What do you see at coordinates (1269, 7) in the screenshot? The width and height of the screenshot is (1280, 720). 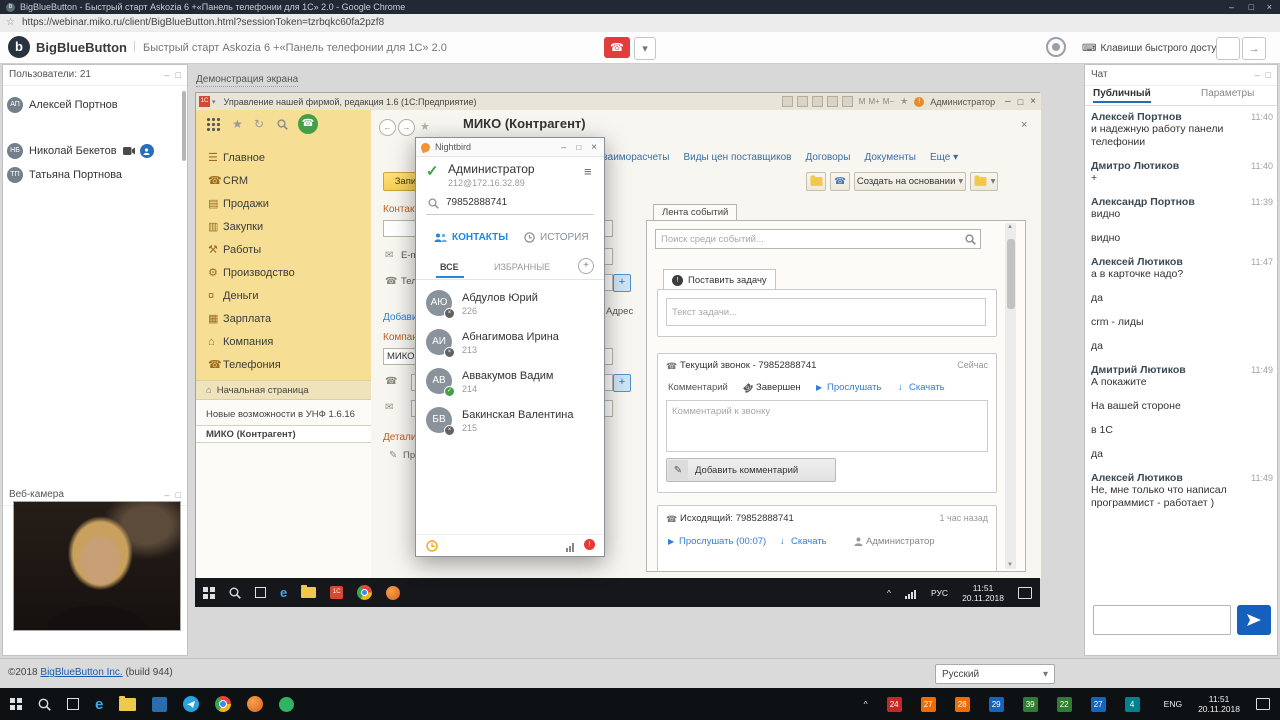 I see `window-close-button: ×` at bounding box center [1269, 7].